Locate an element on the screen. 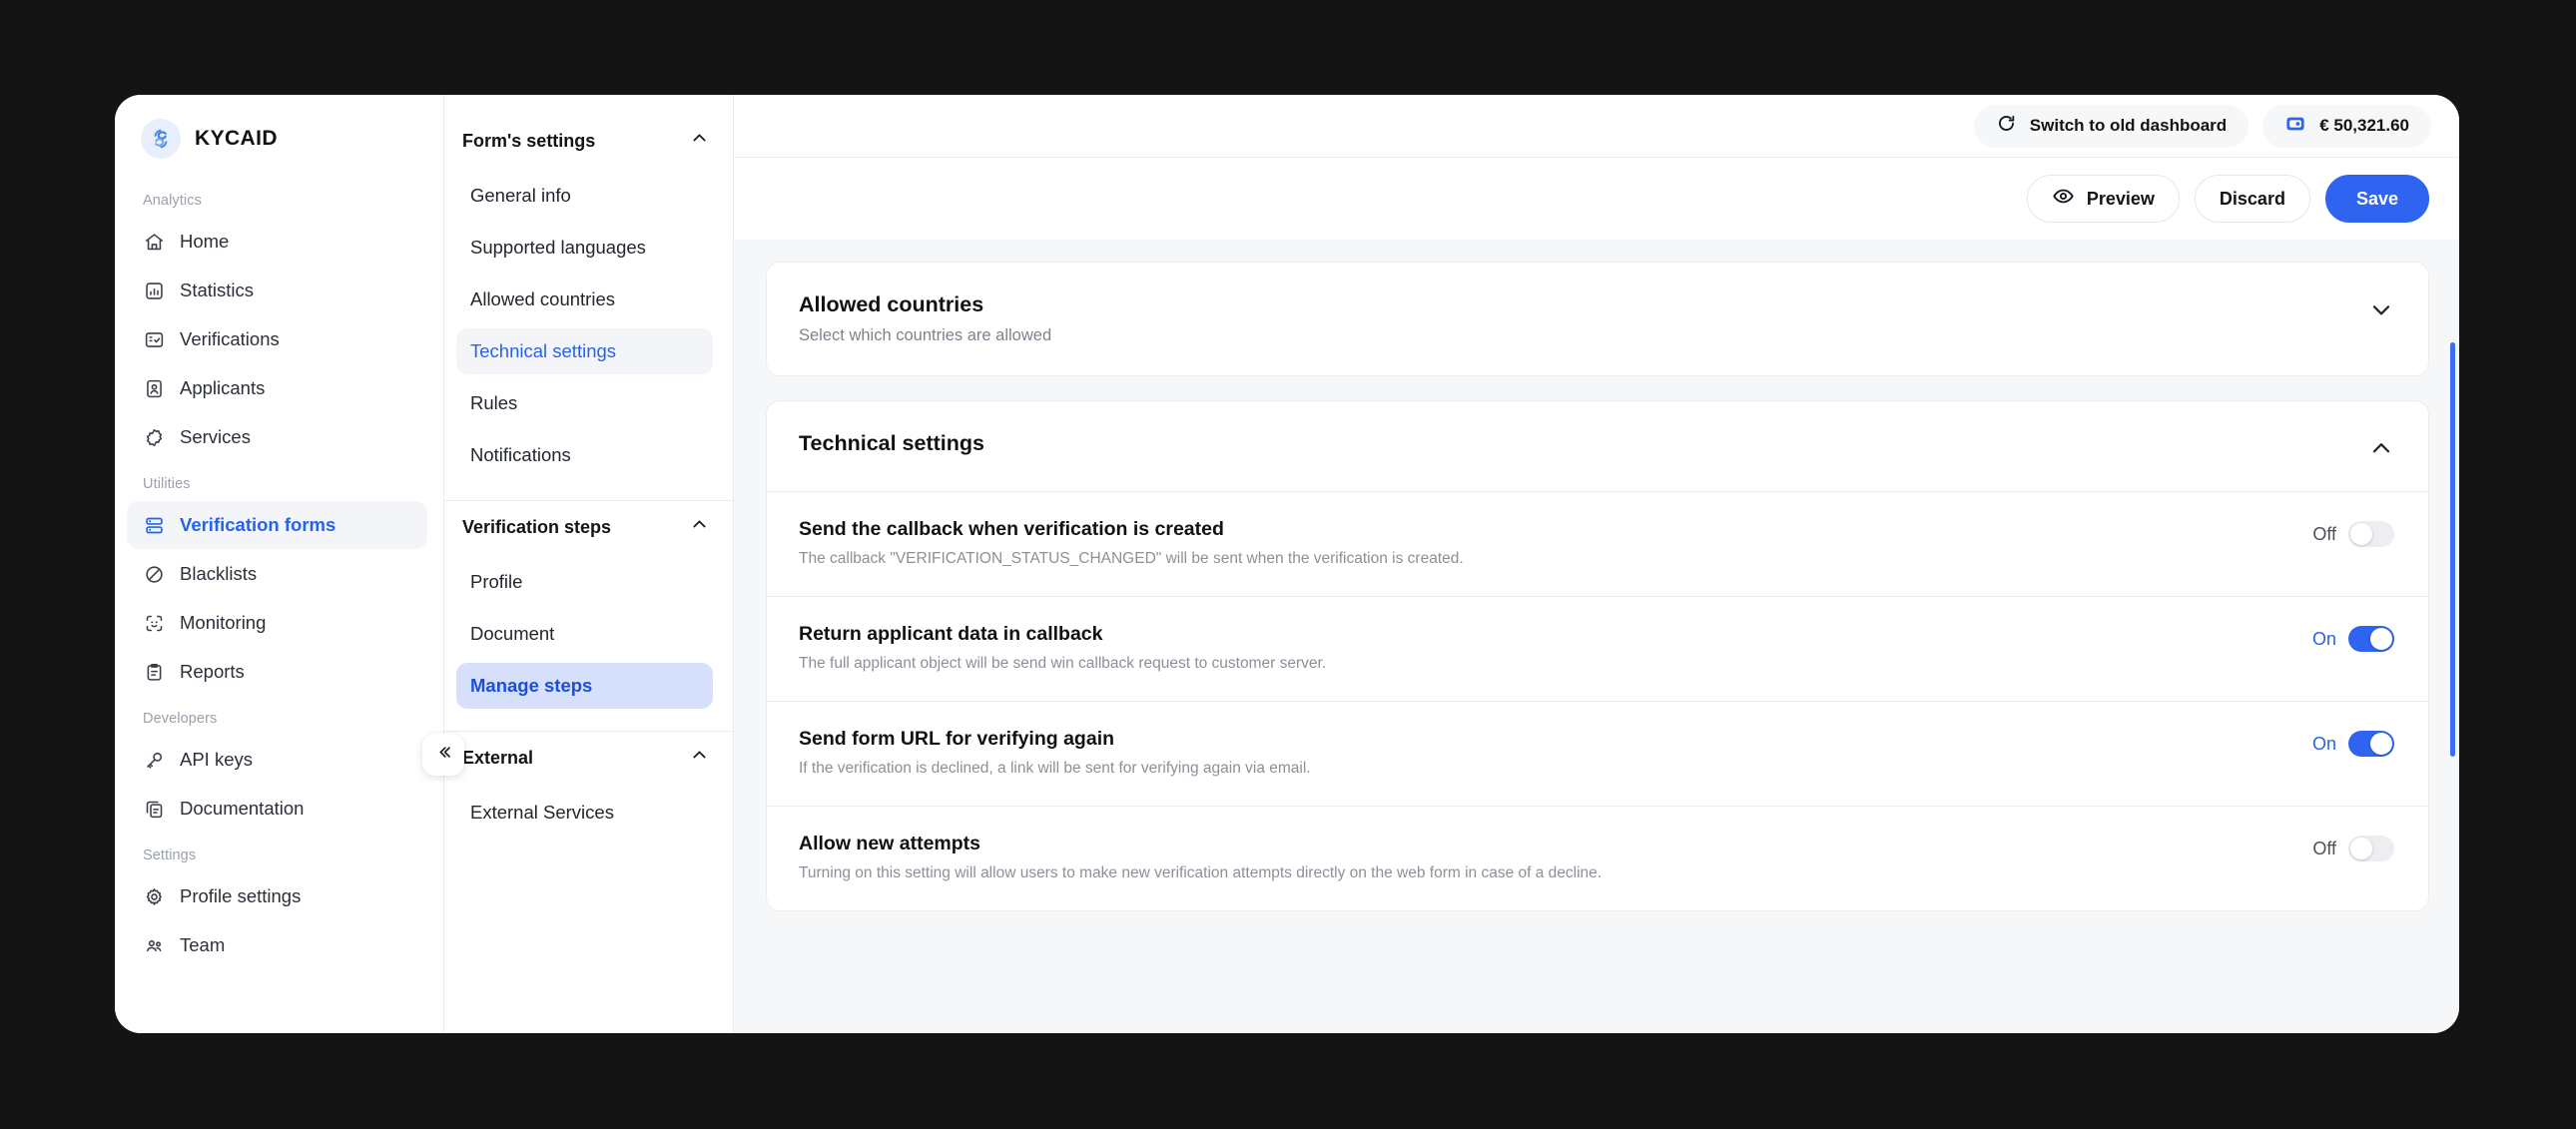 The image size is (2576, 1129). nav-item-profile: Profile is located at coordinates (584, 582).